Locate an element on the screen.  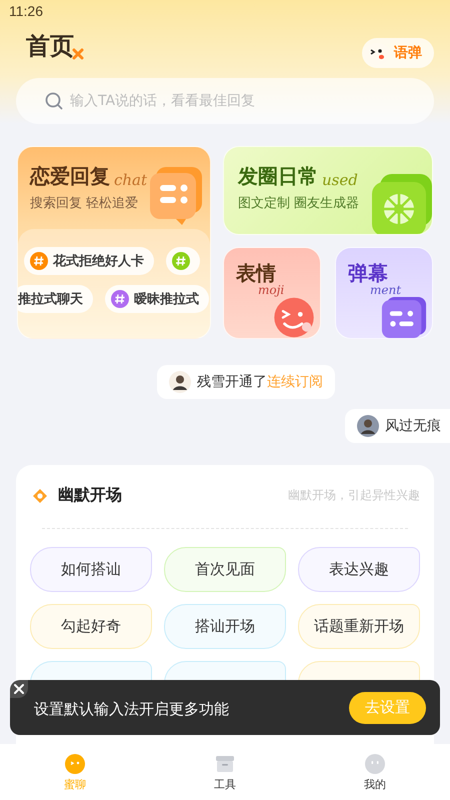
emoji-card: 表情 moji is located at coordinates (272, 293).